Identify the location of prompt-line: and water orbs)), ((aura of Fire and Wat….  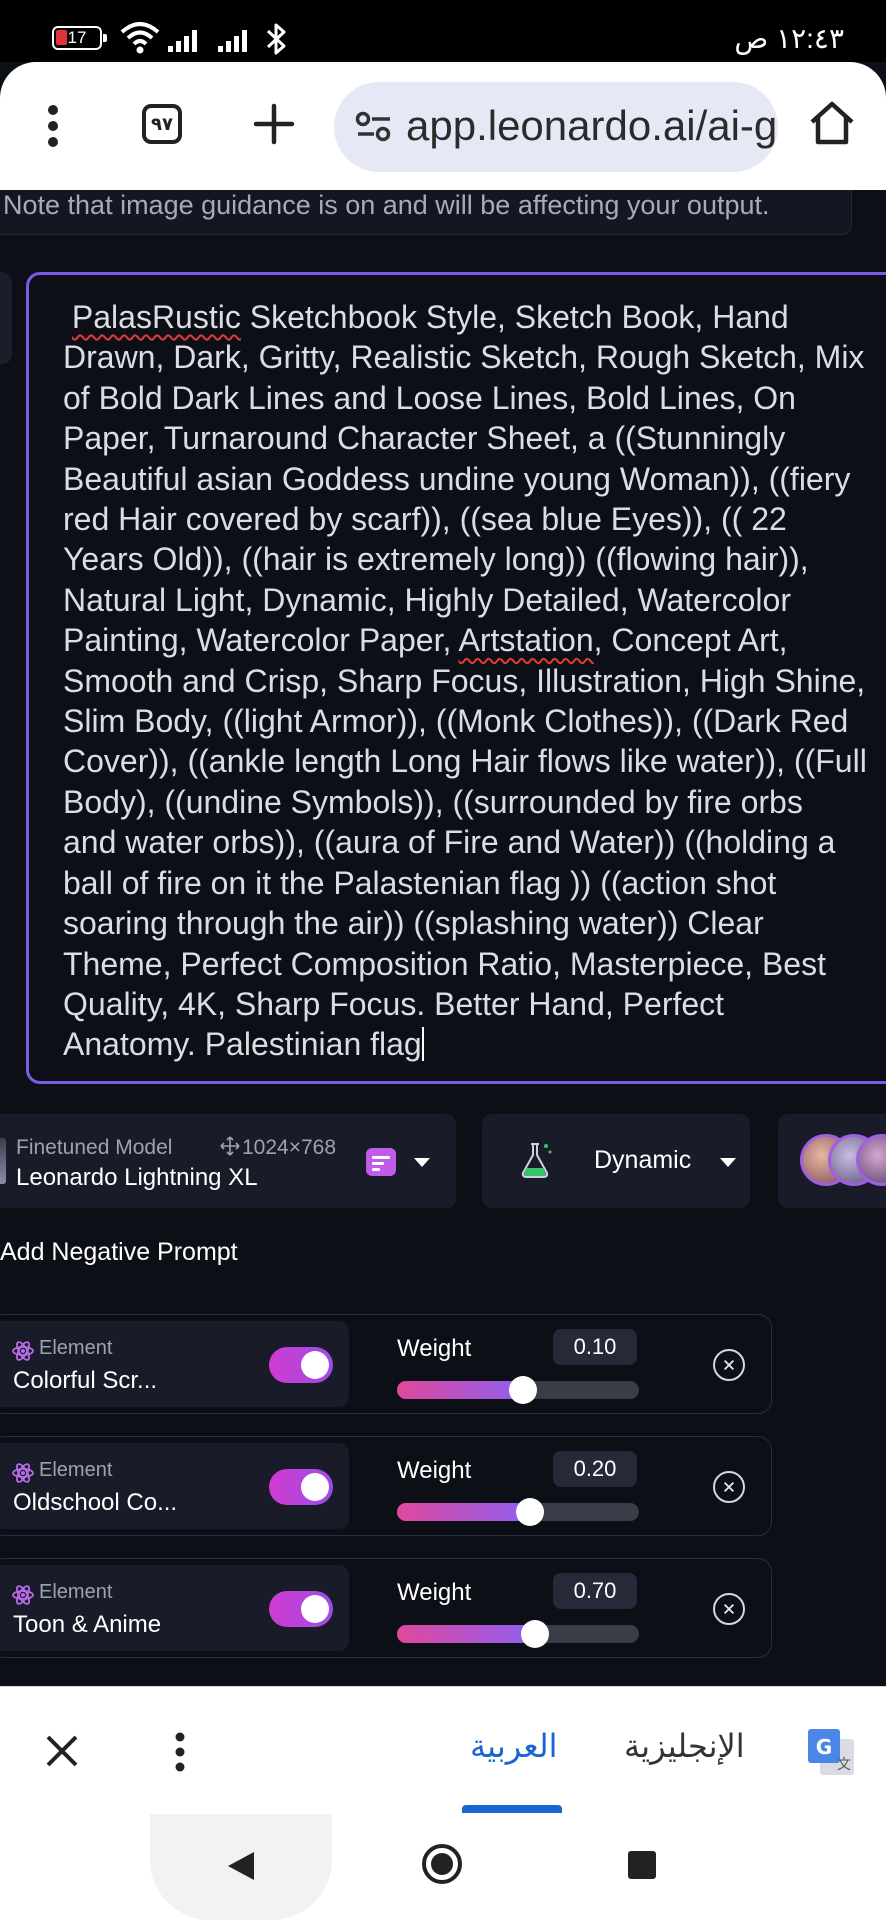
(449, 842).